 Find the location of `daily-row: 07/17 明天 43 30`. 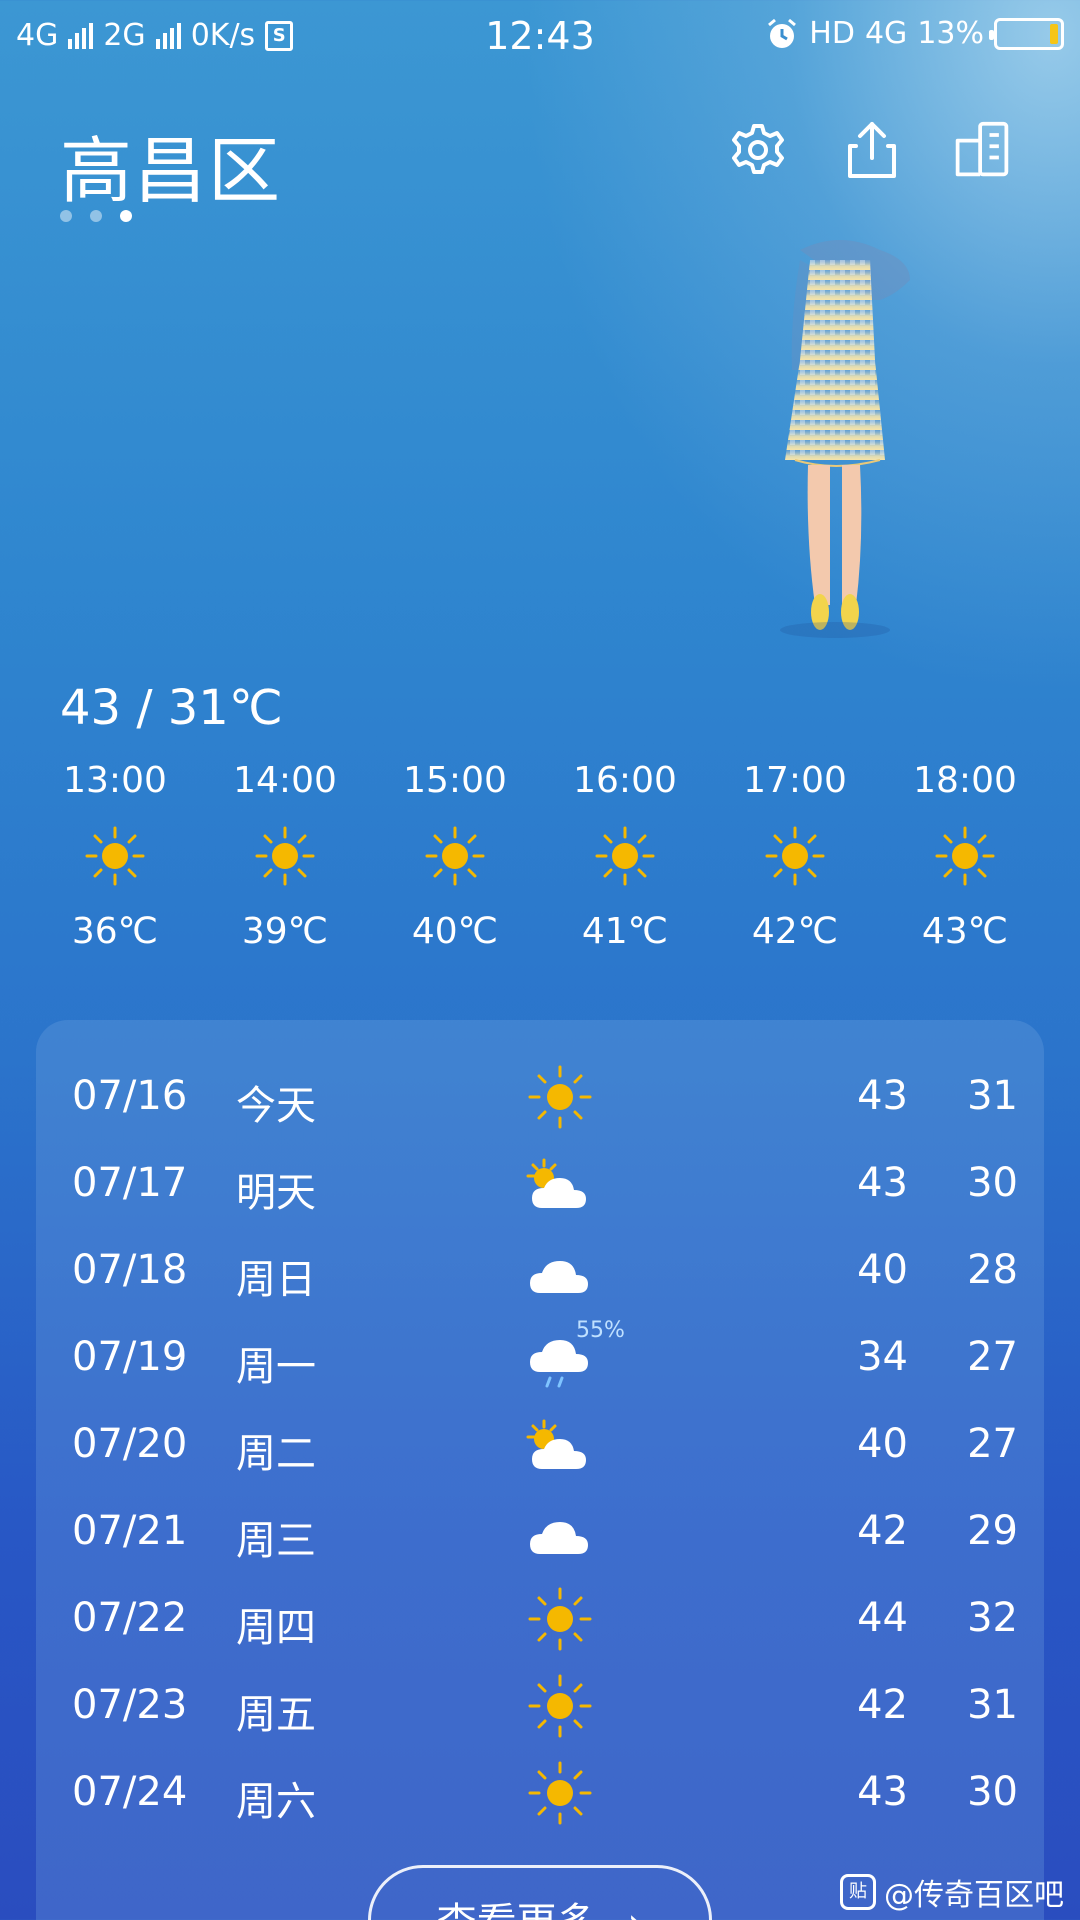

daily-row: 07/17 明天 43 30 is located at coordinates (540, 1185).